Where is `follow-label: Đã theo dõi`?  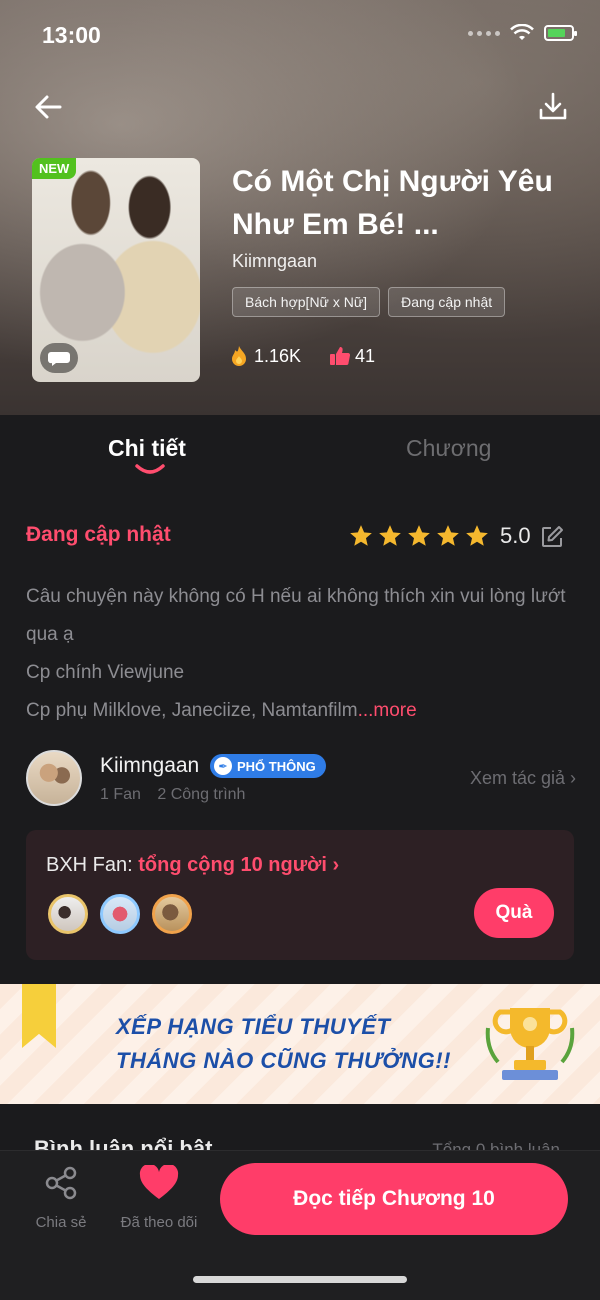
follow-label: Đã theo dõi is located at coordinates (159, 1222).